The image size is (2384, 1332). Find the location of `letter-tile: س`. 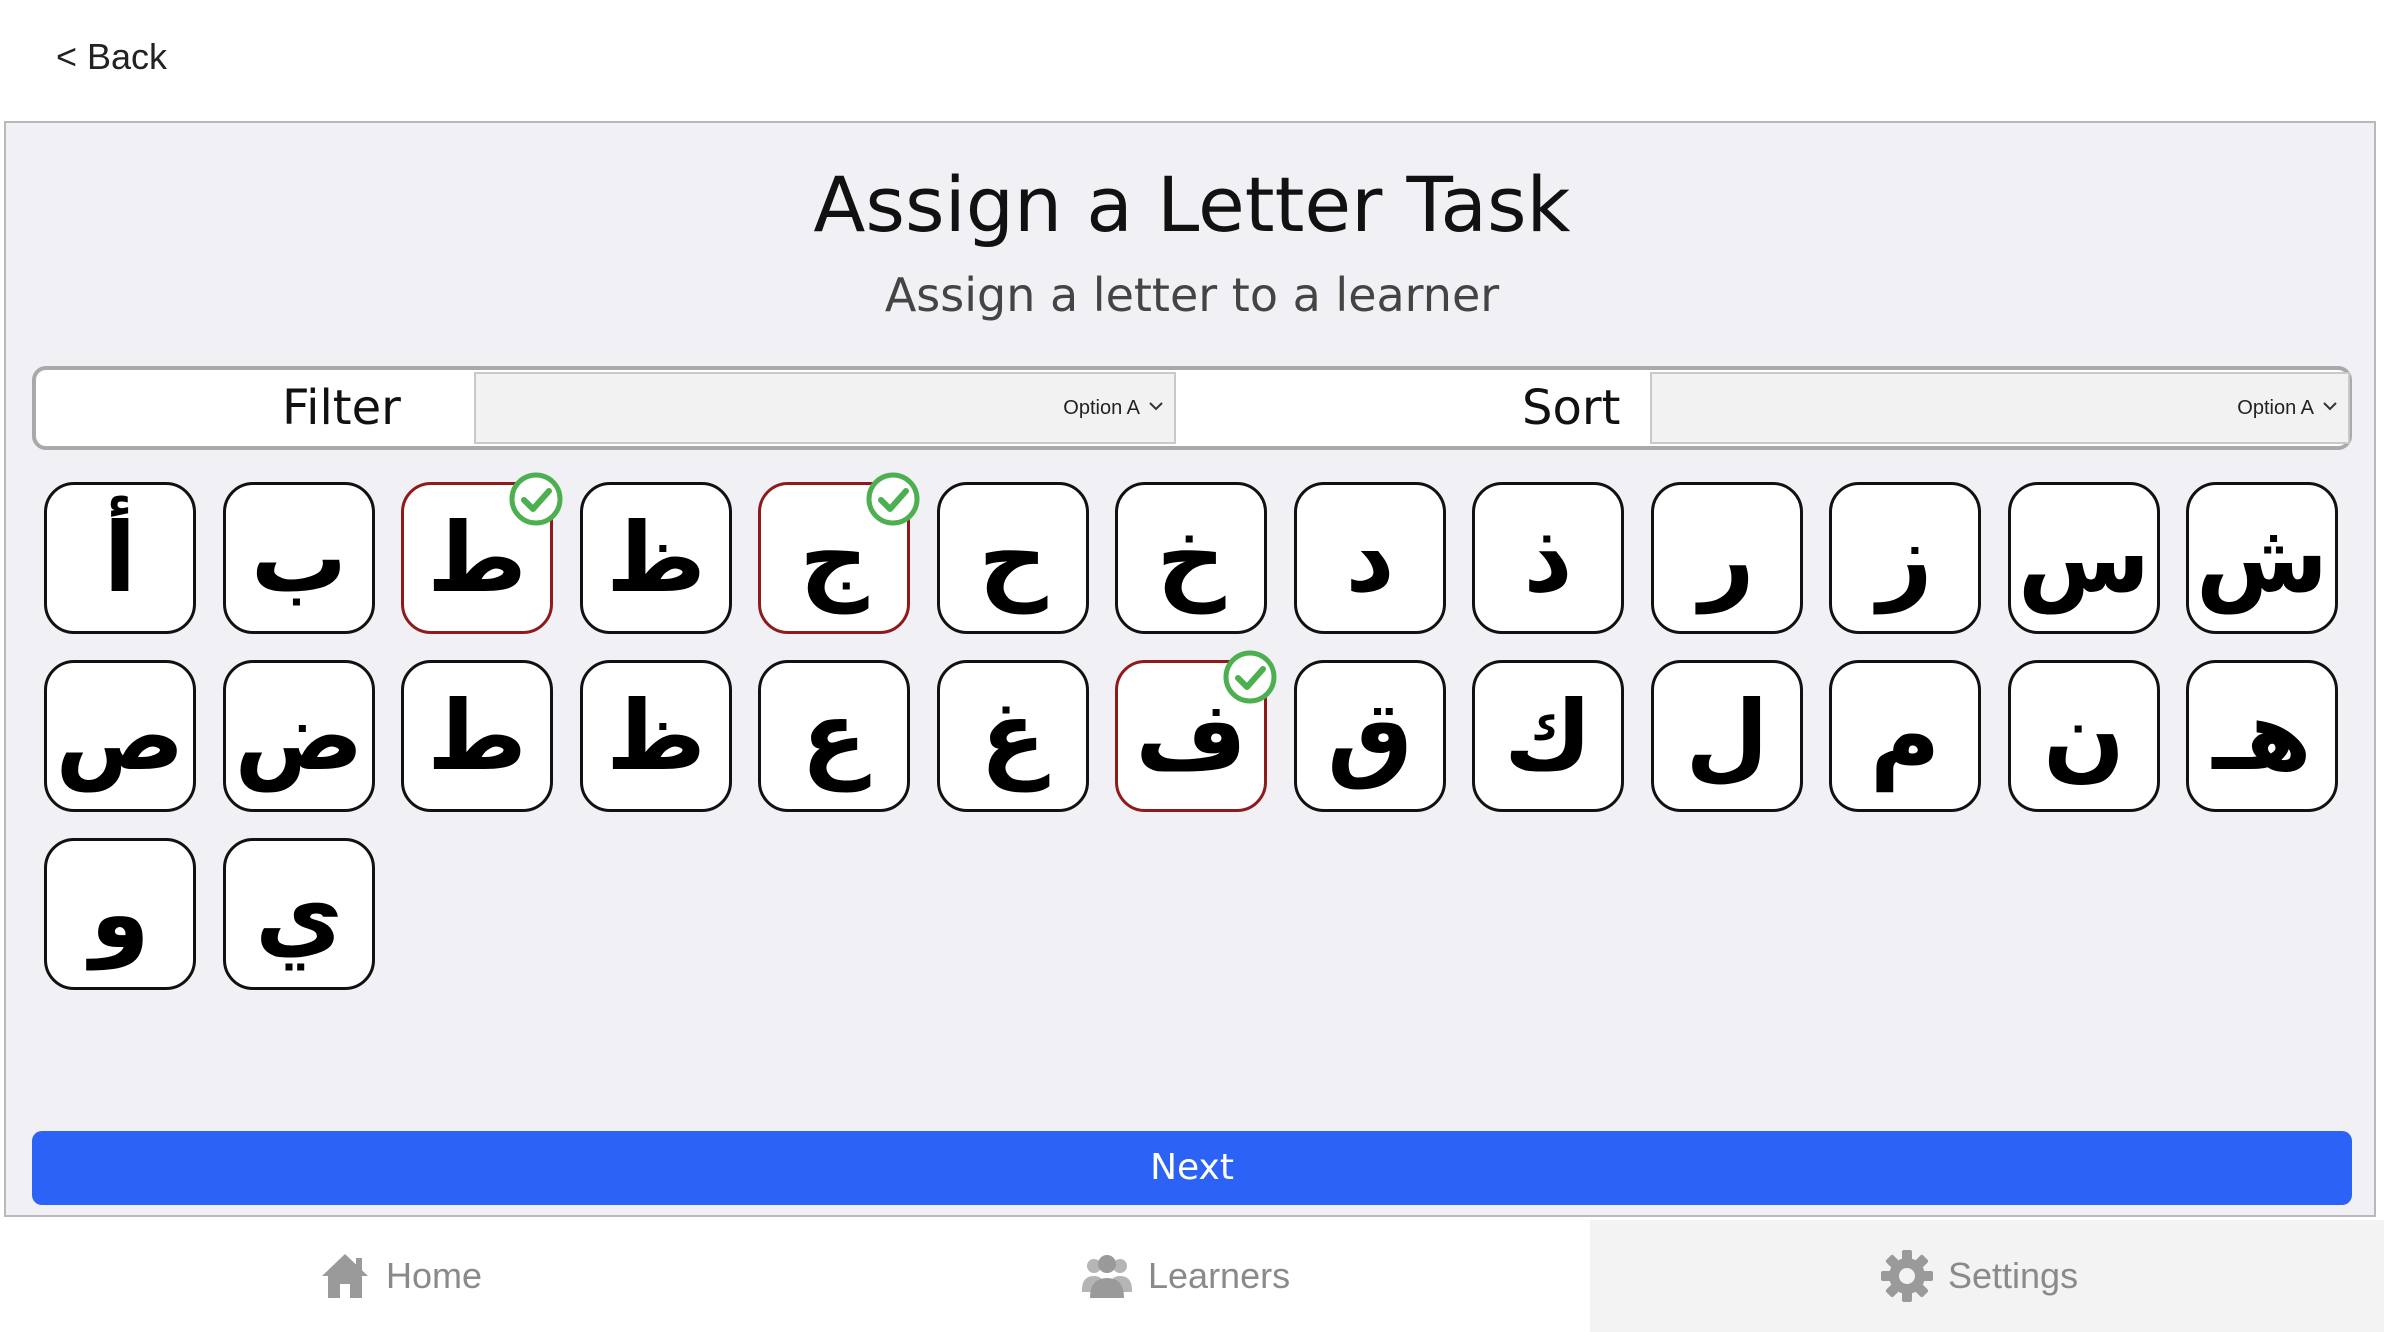

letter-tile: س is located at coordinates (2084, 558).